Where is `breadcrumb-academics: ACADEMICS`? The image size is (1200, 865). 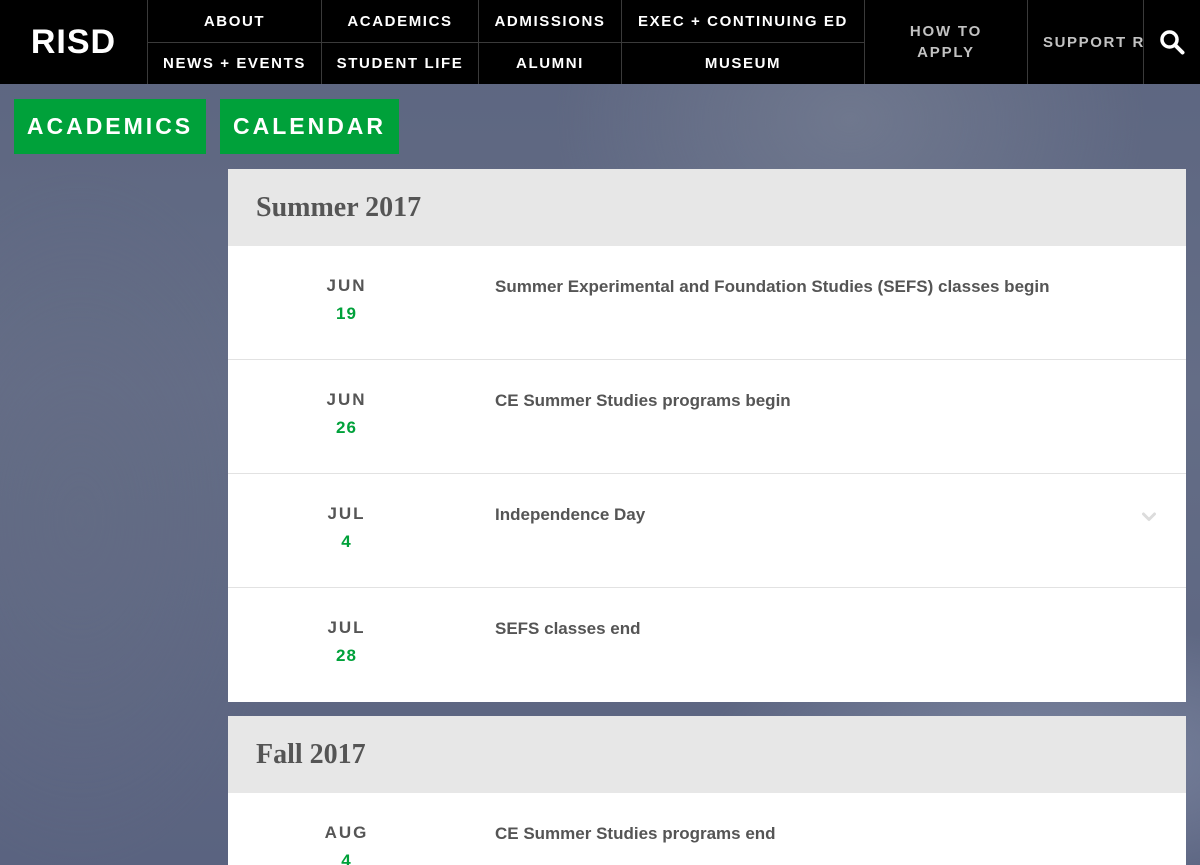 breadcrumb-academics: ACADEMICS is located at coordinates (110, 126).